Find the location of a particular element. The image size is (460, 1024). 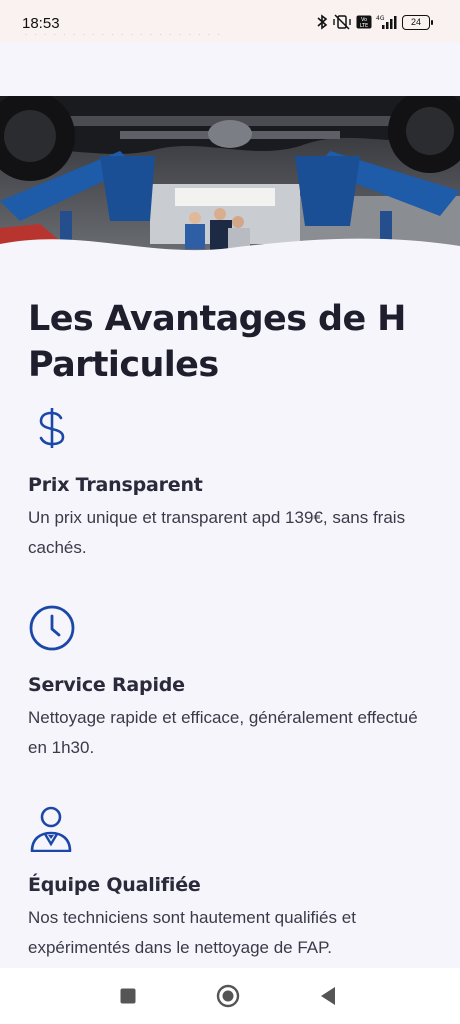

svg-text: LTE is located at coordinates (364, 26).